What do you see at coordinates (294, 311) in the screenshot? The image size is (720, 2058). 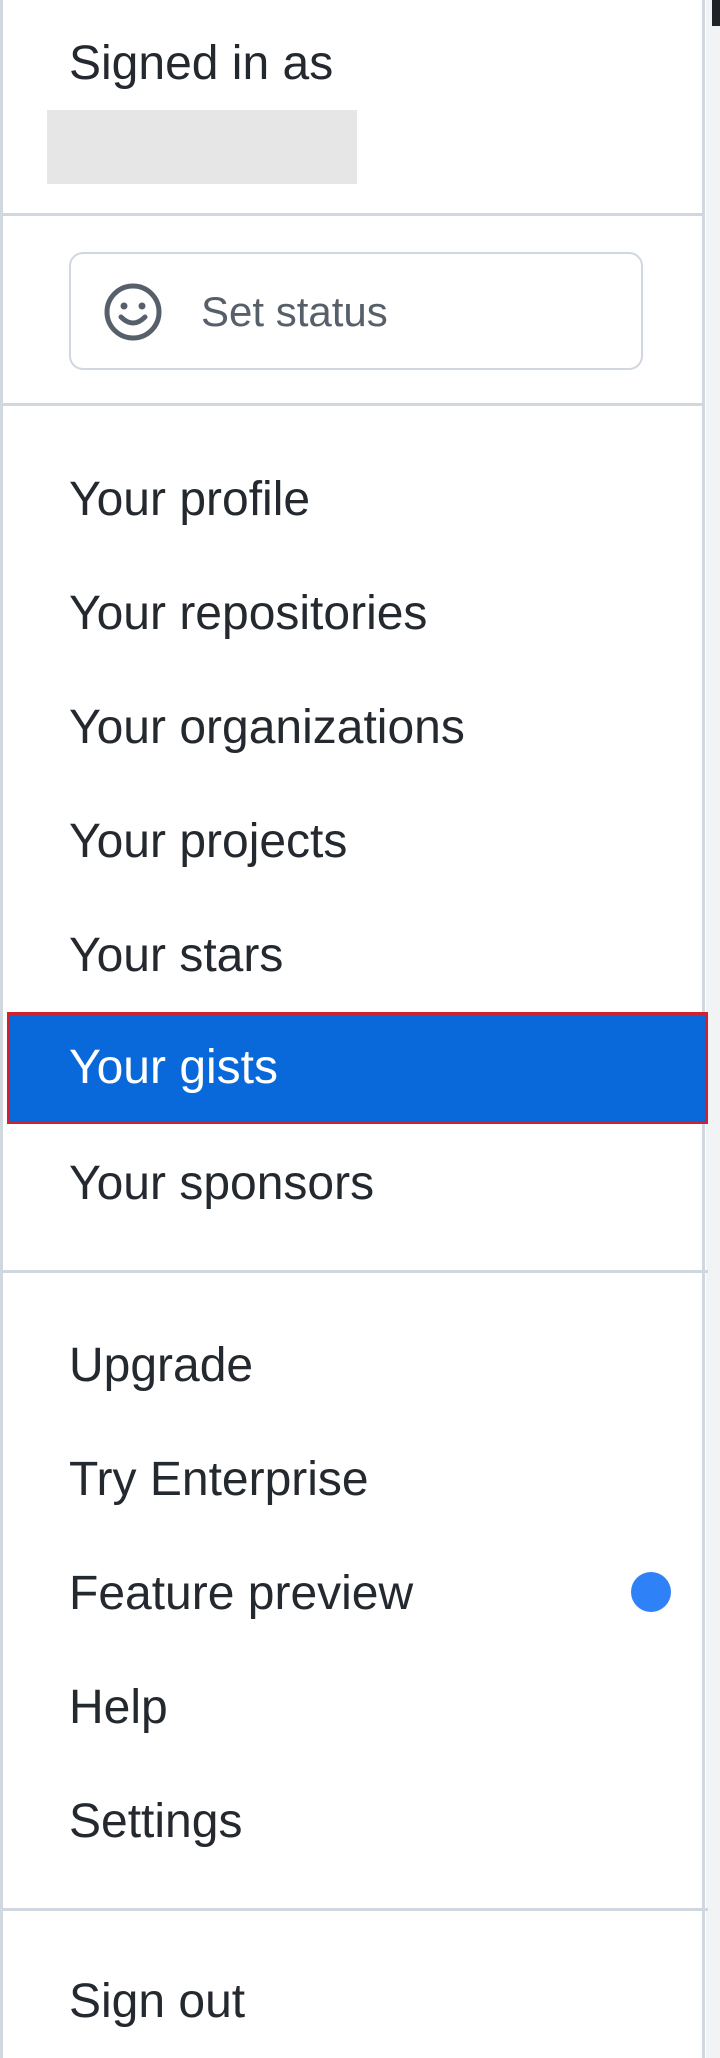 I see `set-status-label: Set status` at bounding box center [294, 311].